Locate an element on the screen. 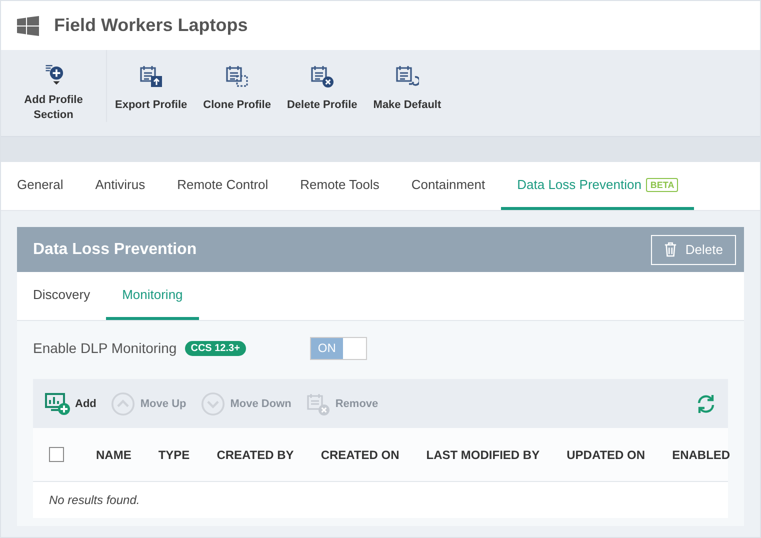 The width and height of the screenshot is (761, 538). empty-message: No results found. is located at coordinates (94, 500).